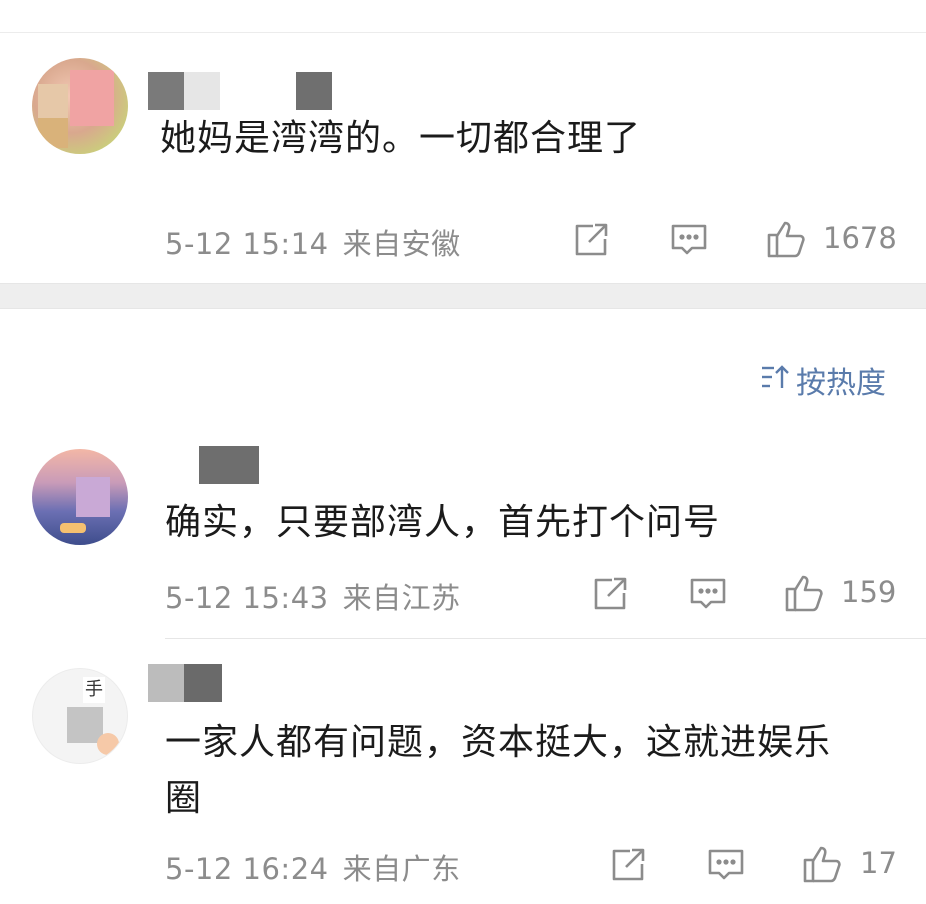  Describe the element at coordinates (841, 383) in the screenshot. I see `sort-label: 按热度` at that location.